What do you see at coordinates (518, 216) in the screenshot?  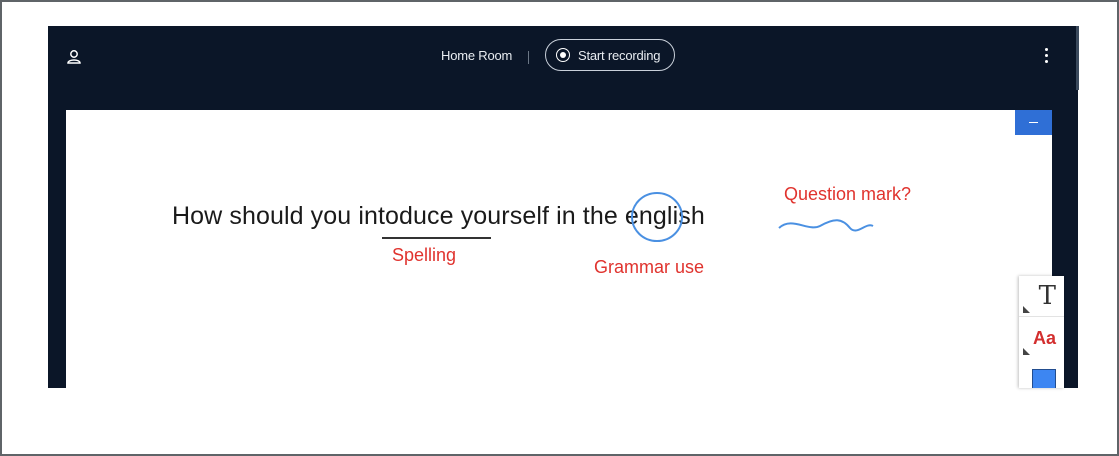 I see `sentence-part-2: yourself in` at bounding box center [518, 216].